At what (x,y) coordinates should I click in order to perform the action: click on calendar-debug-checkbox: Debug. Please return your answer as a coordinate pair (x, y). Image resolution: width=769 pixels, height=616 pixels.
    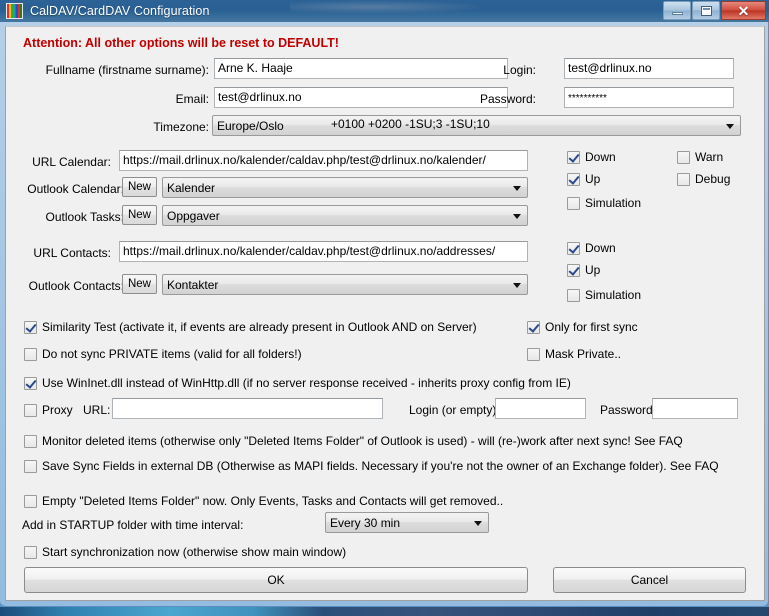
    Looking at the image, I should click on (703, 179).